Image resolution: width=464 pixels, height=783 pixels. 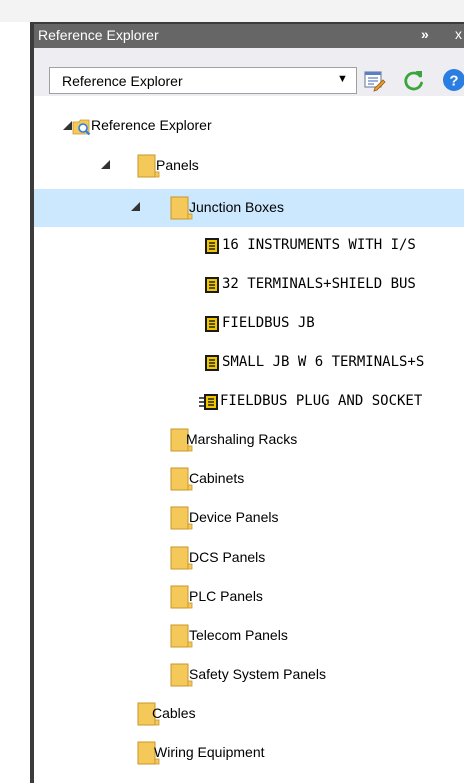 What do you see at coordinates (236, 207) in the screenshot?
I see `tree-node-label: Junction Boxes` at bounding box center [236, 207].